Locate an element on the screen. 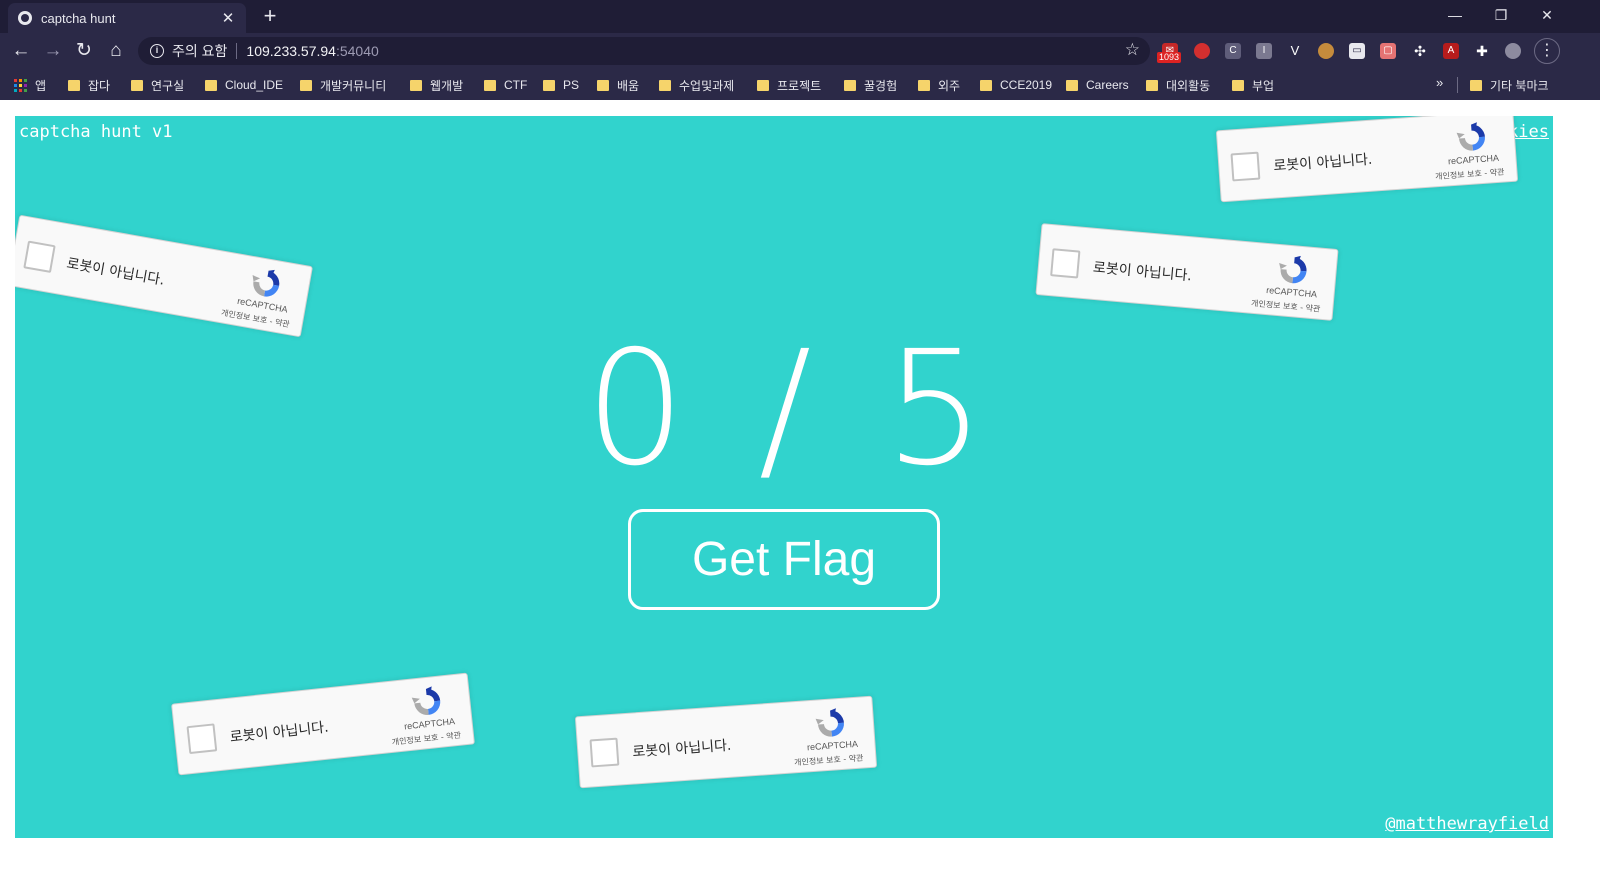 The height and width of the screenshot is (870, 1600). bookmark-folder: 배움 is located at coordinates (618, 85).